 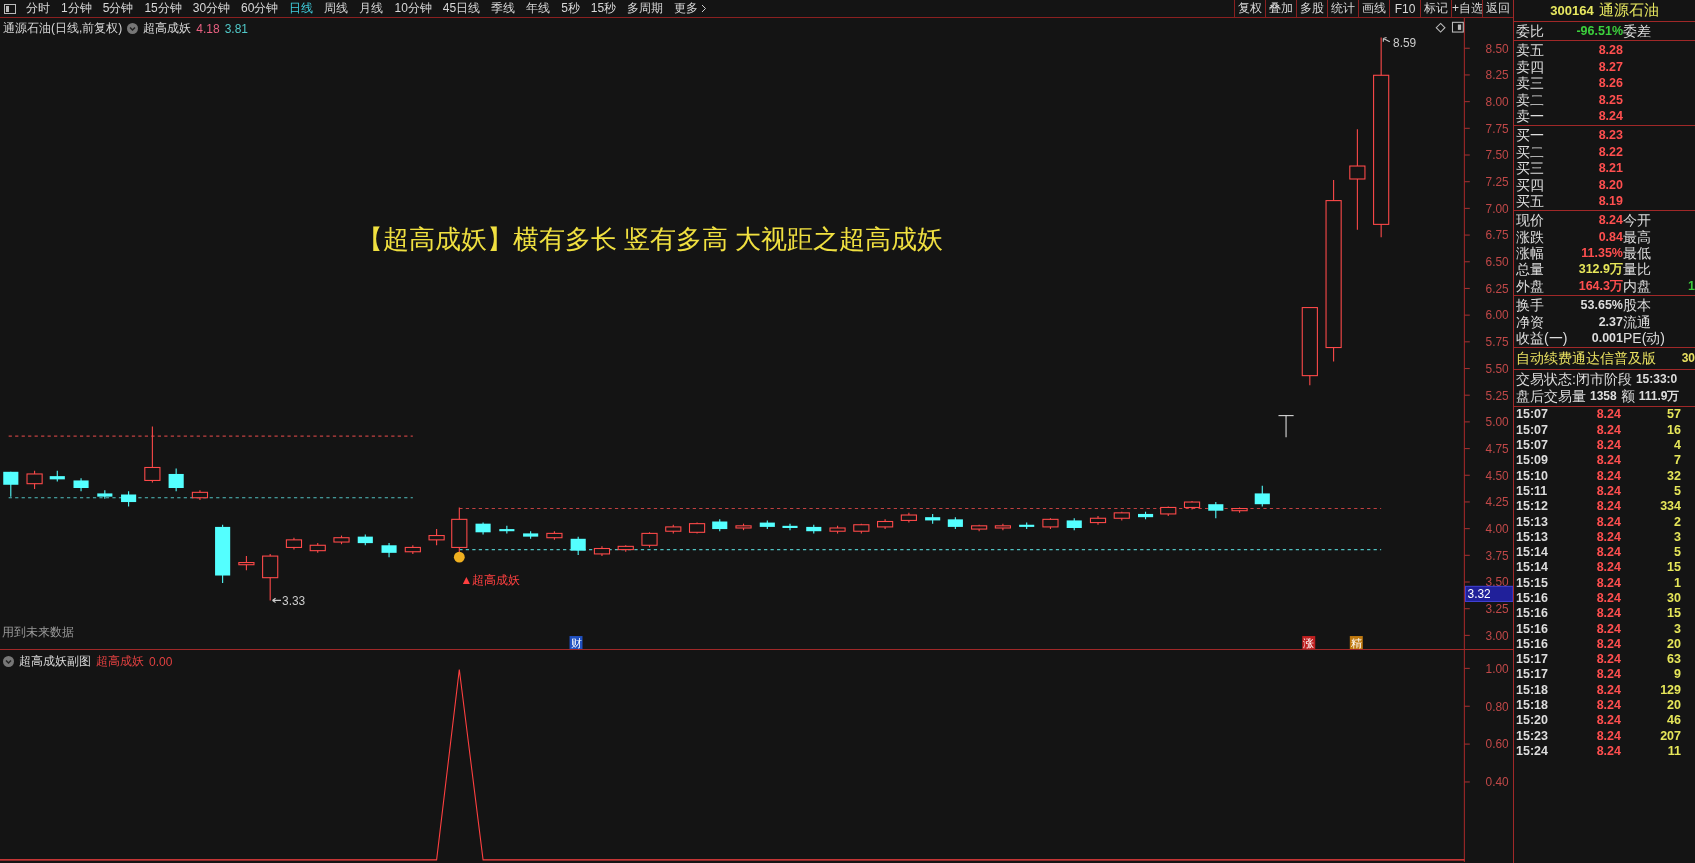 I want to click on field-label: 卖二, so click(x=1530, y=99).